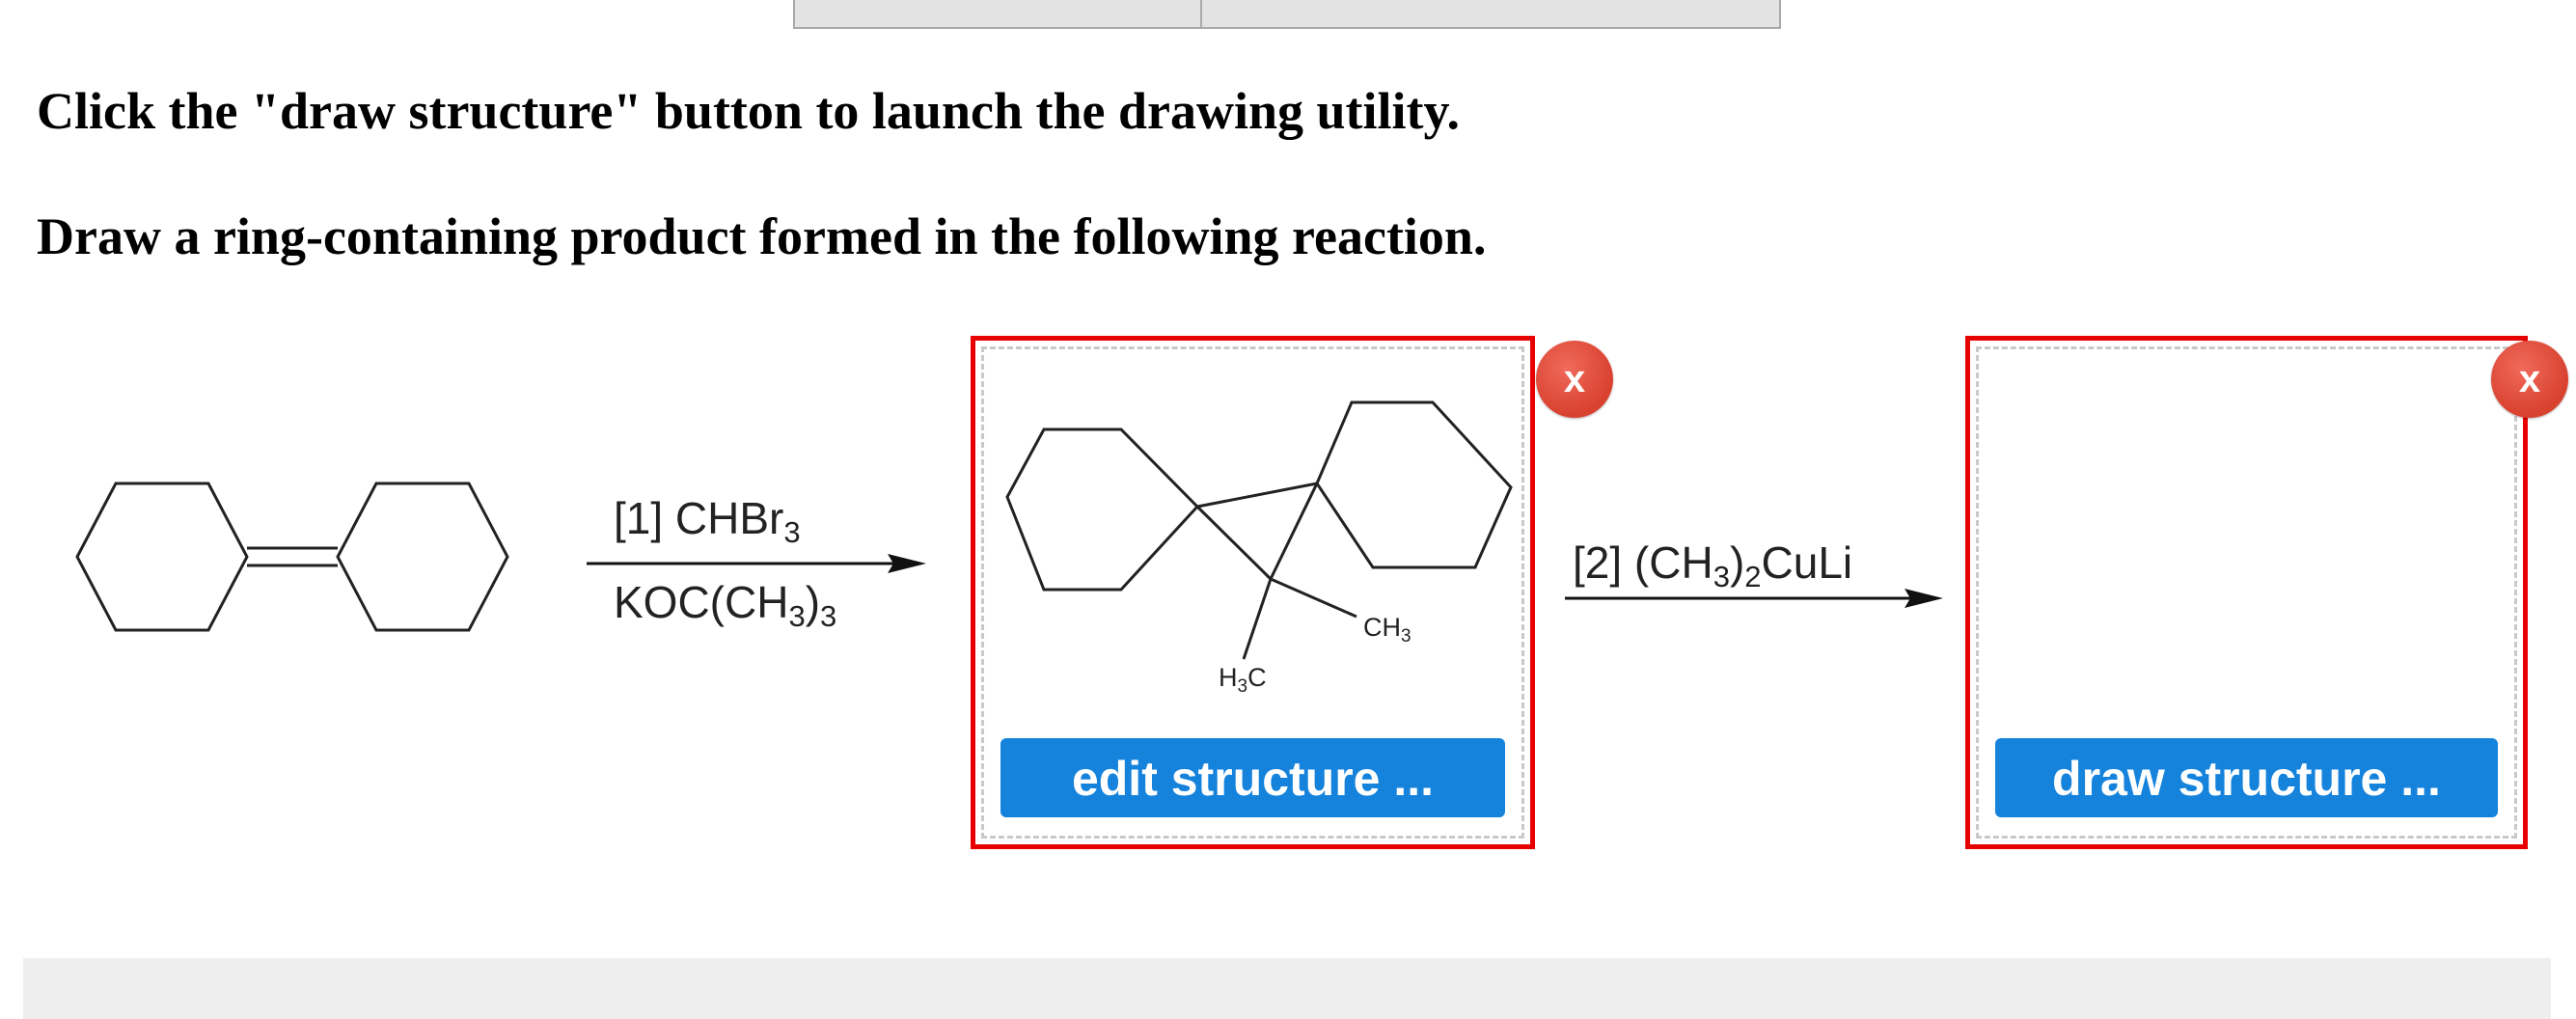 The image size is (2576, 1019). Describe the element at coordinates (1294, 531) in the screenshot. I see `cyclopropane-bond-right` at that location.